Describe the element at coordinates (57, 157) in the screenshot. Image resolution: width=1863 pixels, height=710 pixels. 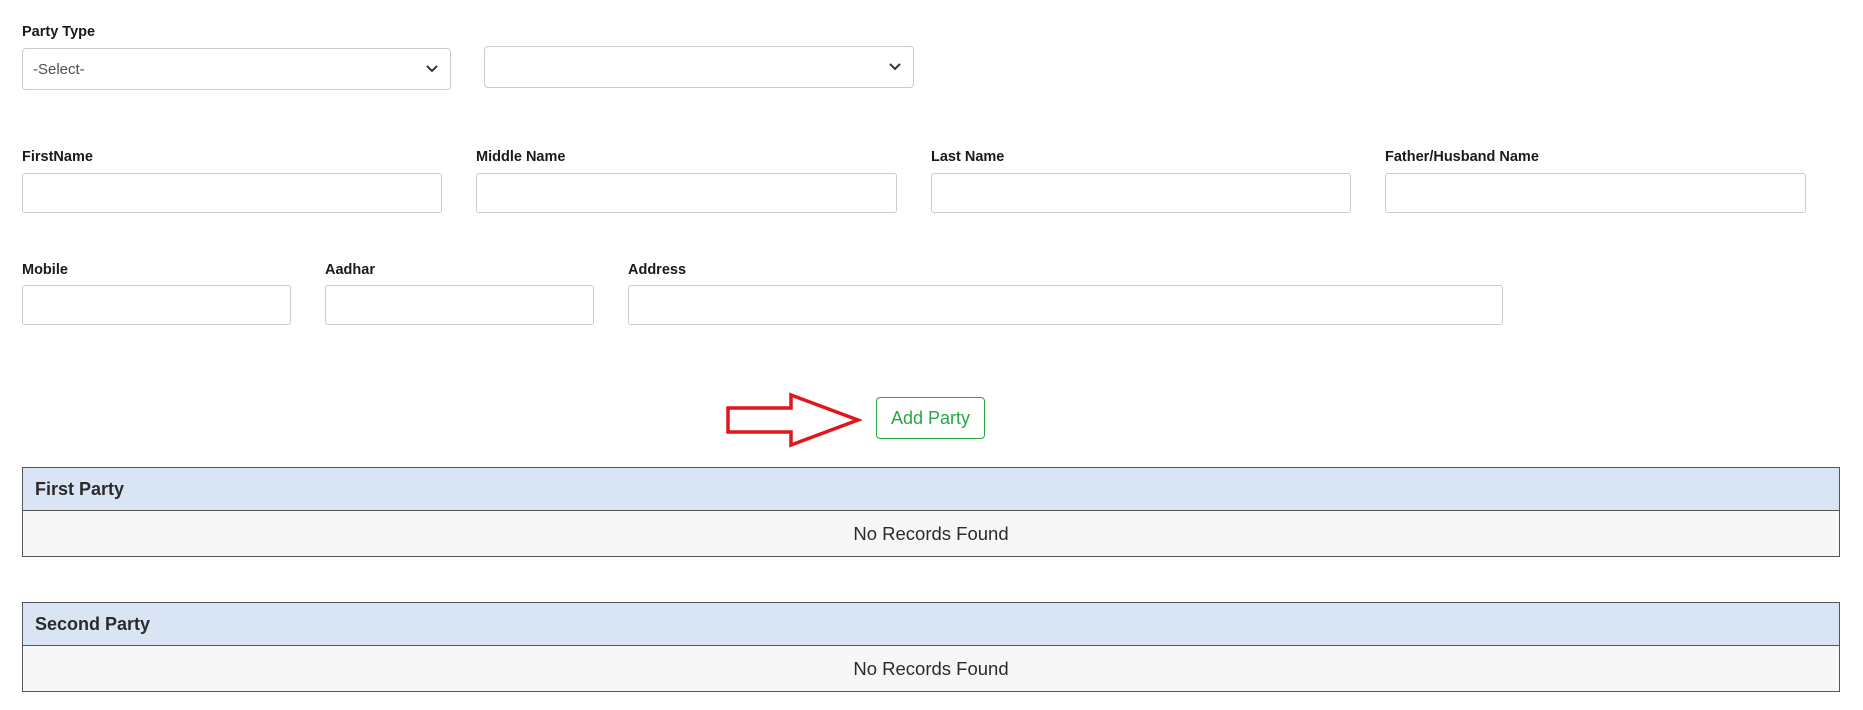
I see `first-name-label: FirstName` at that location.